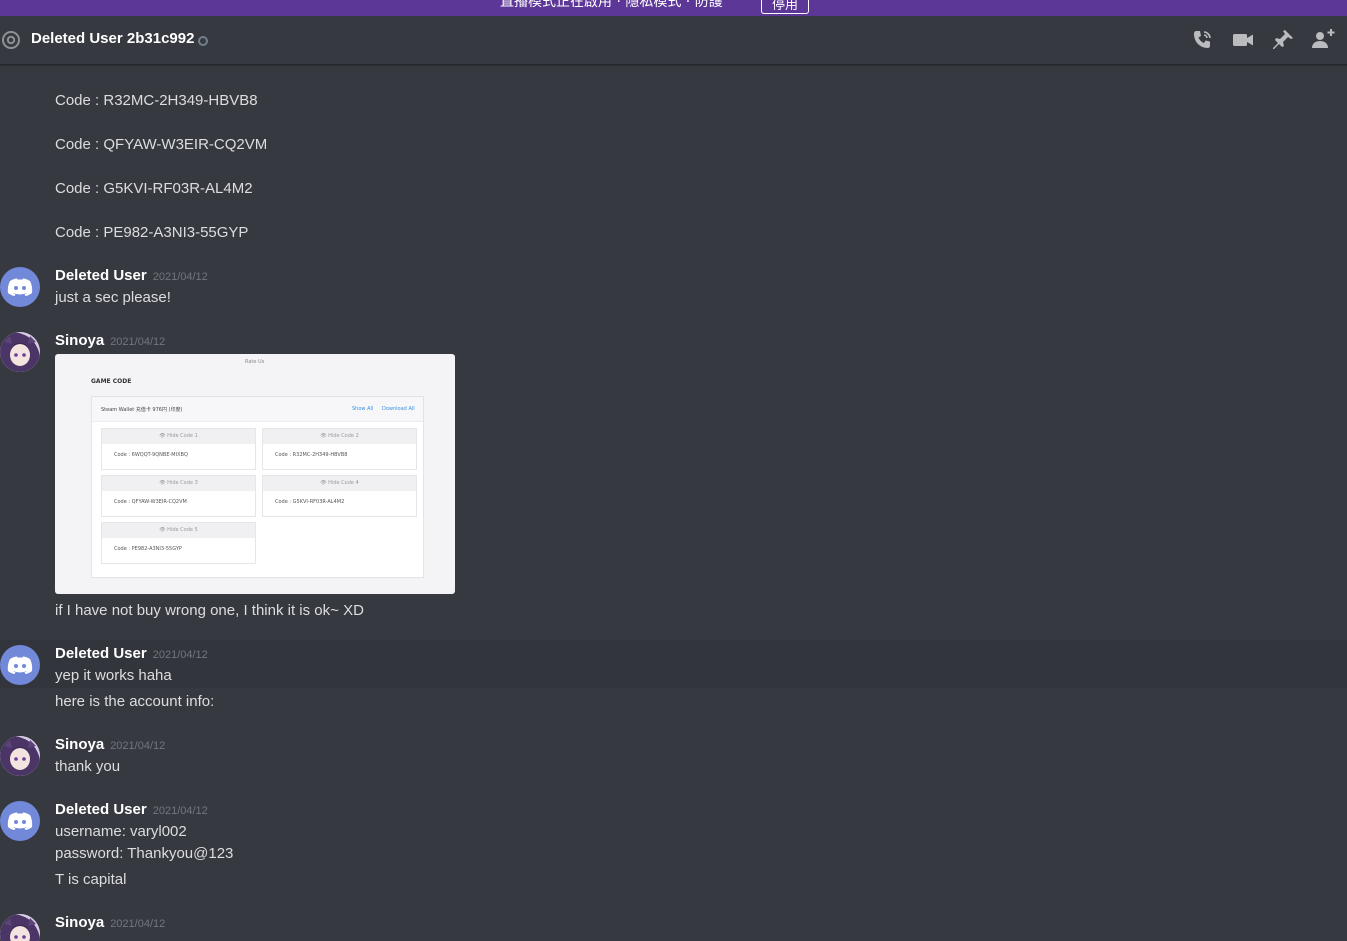 The width and height of the screenshot is (1347, 941). I want to click on embed-code-value: Code : G5KVI-RF03R-AL4M2, so click(310, 502).